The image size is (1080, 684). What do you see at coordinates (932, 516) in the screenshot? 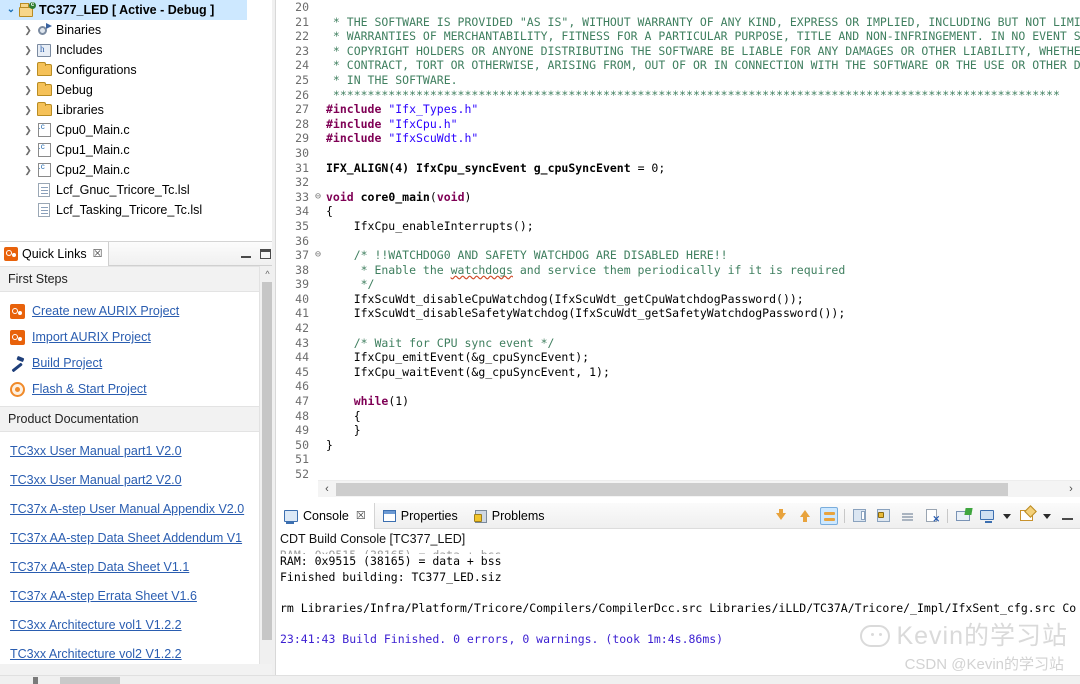
I see `clear-console-button: ✕` at bounding box center [932, 516].